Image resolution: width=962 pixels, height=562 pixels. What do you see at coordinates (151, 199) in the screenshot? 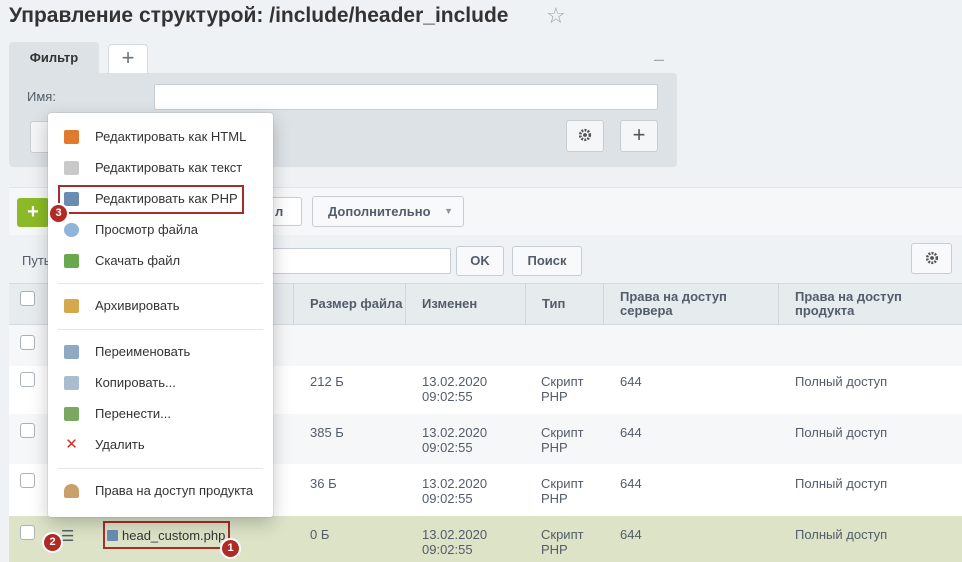
I see `annotation-highlight-php` at bounding box center [151, 199].